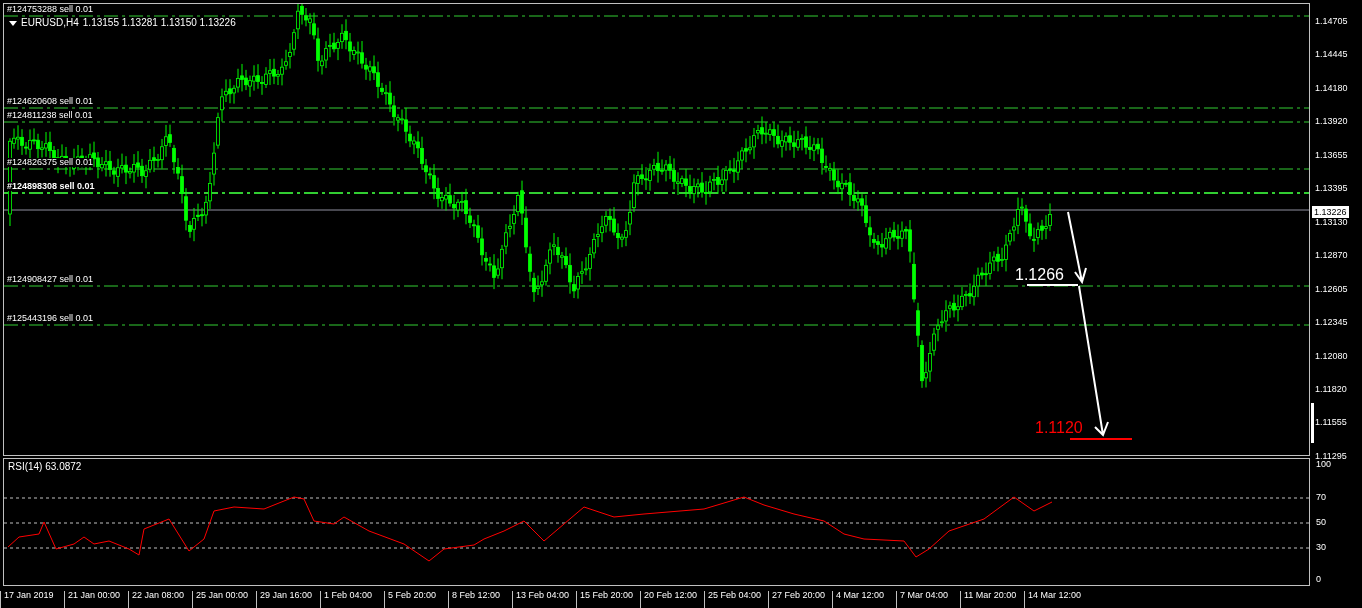  What do you see at coordinates (1332, 88) in the screenshot?
I see `price-axis-label: 1.14180` at bounding box center [1332, 88].